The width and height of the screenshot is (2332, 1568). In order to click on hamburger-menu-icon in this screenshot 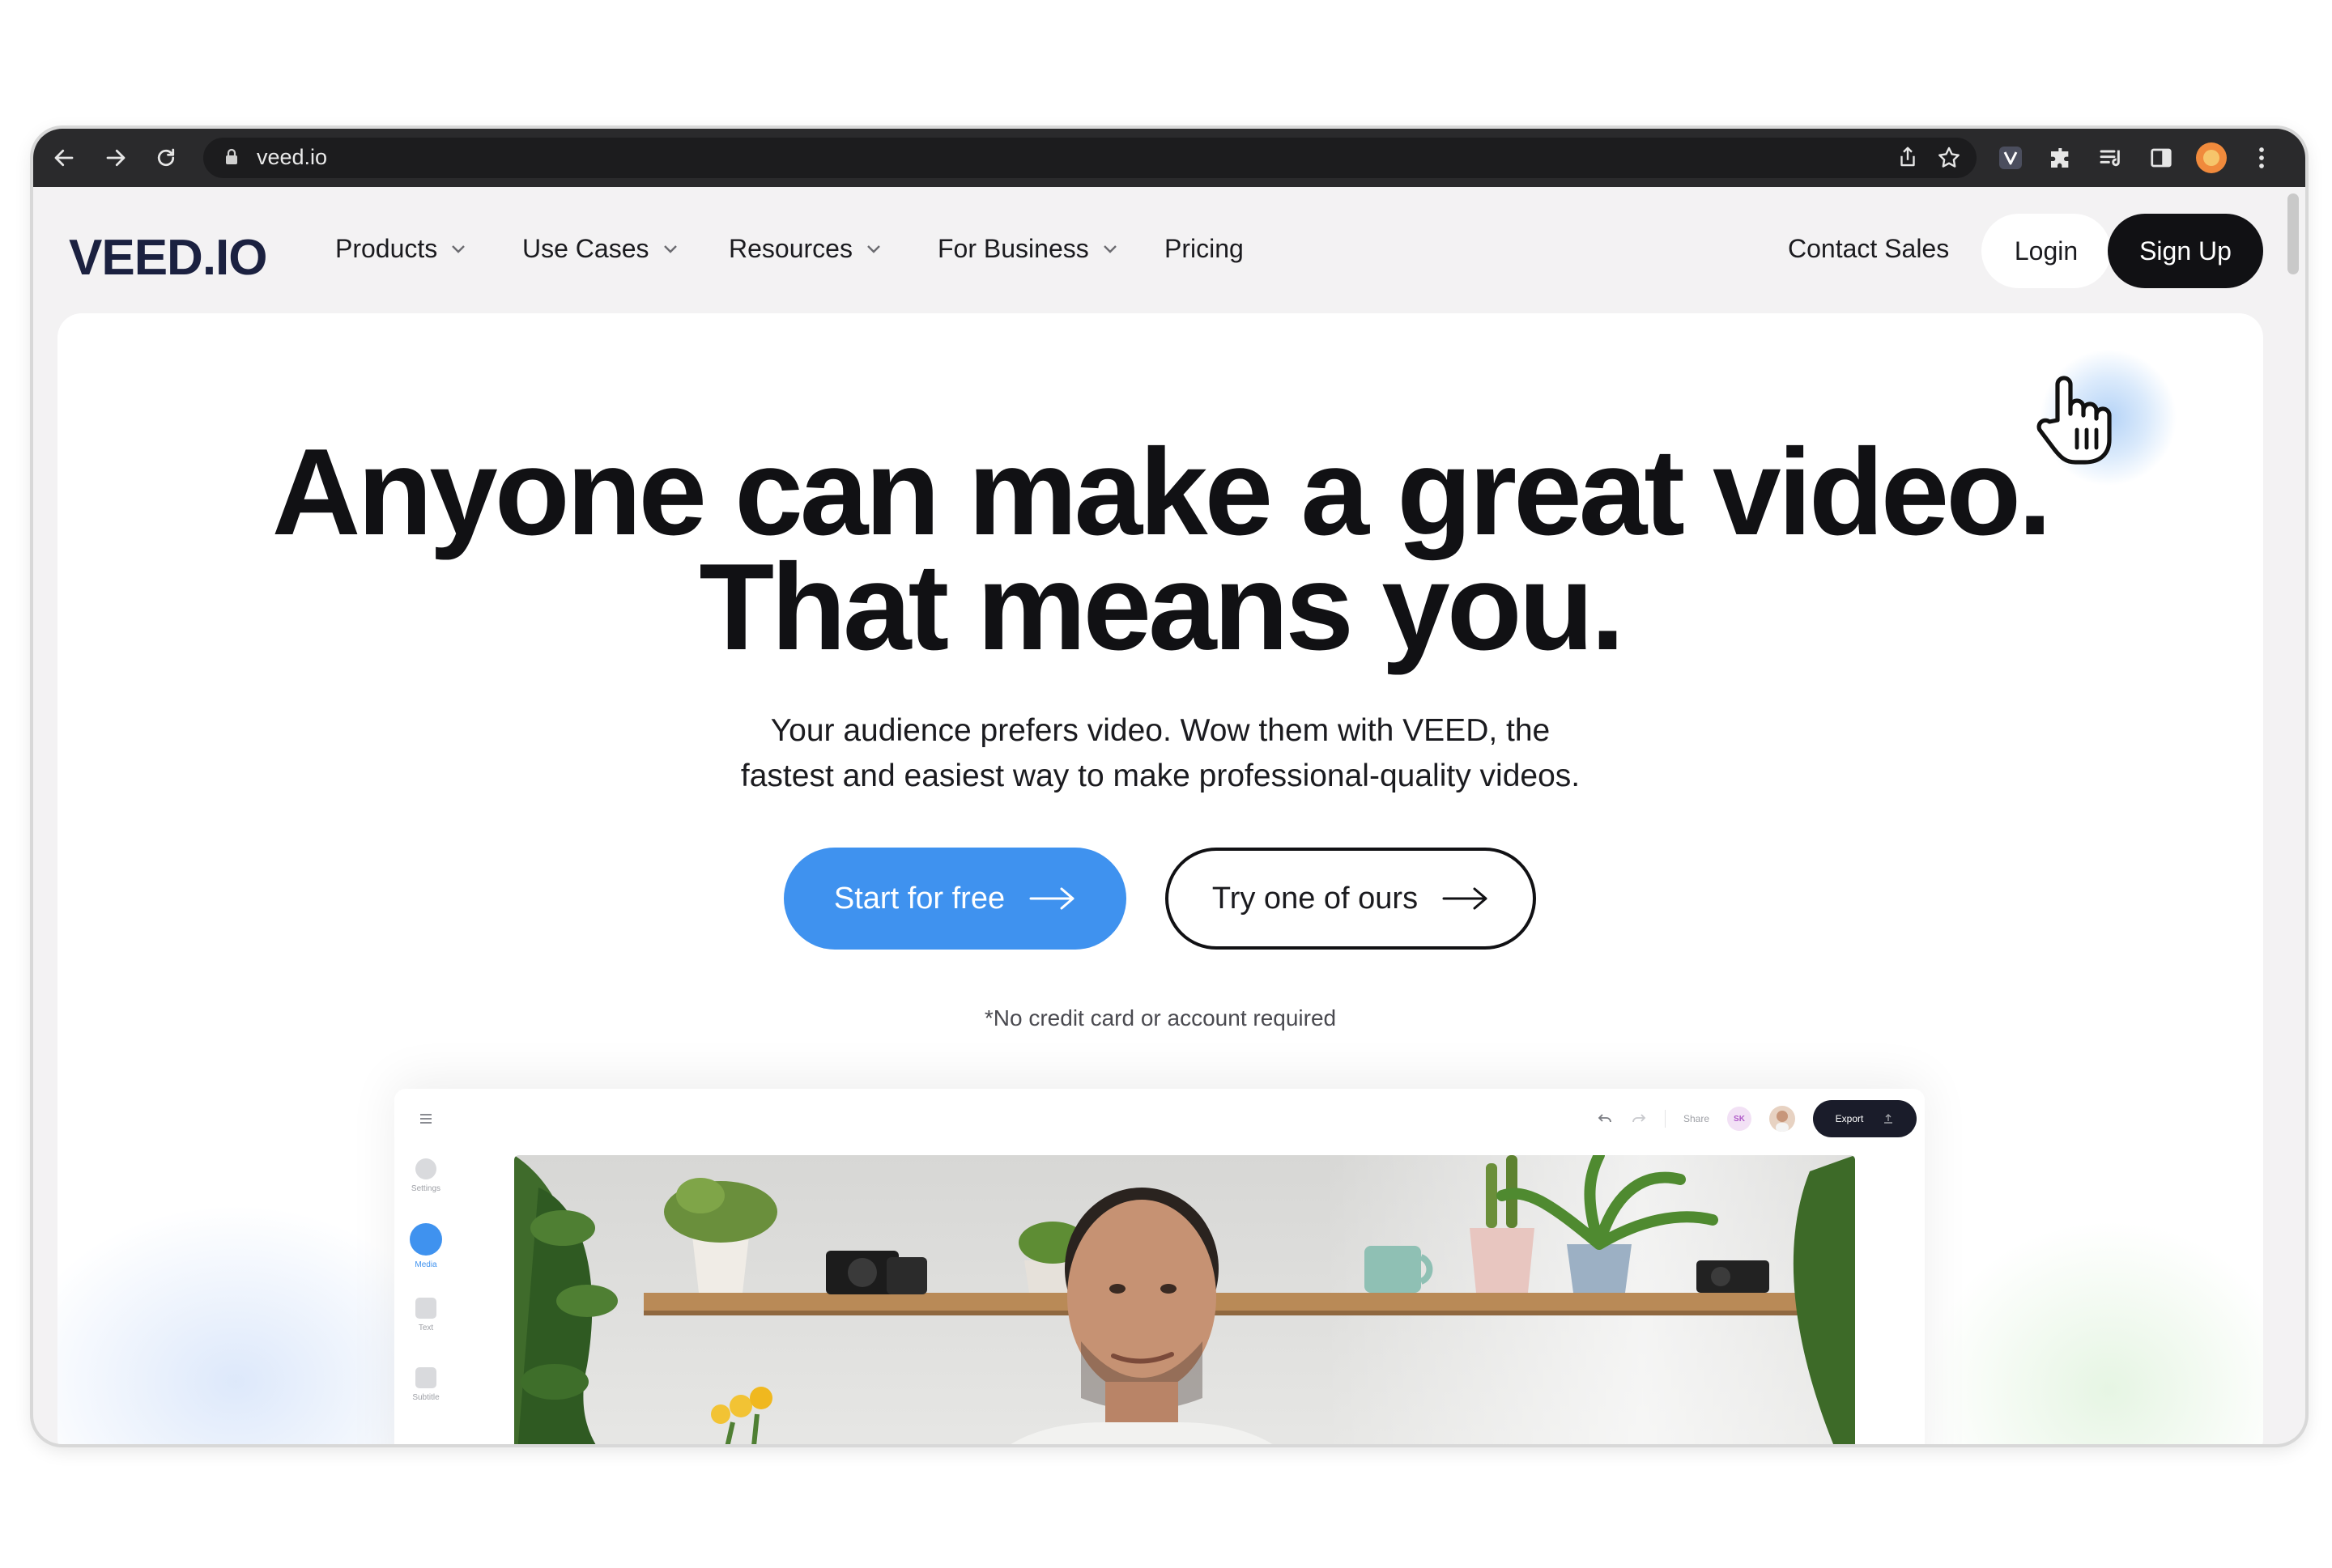, I will do `click(426, 1119)`.